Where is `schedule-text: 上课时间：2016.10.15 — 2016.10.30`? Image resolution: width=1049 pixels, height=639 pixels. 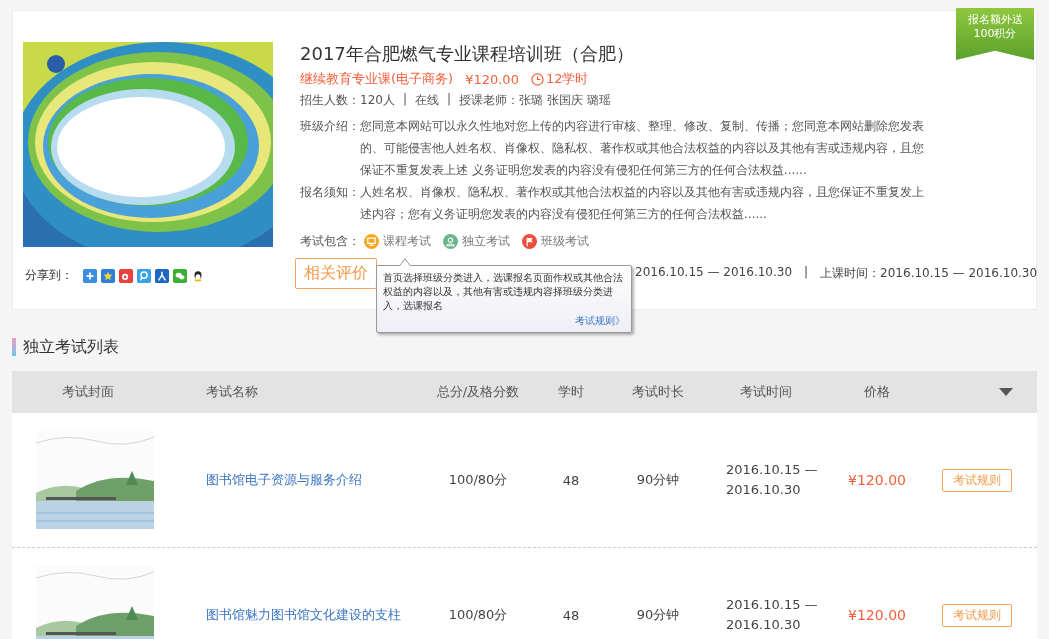
schedule-text: 上课时间：2016.10.15 — 2016.10.30 is located at coordinates (929, 273).